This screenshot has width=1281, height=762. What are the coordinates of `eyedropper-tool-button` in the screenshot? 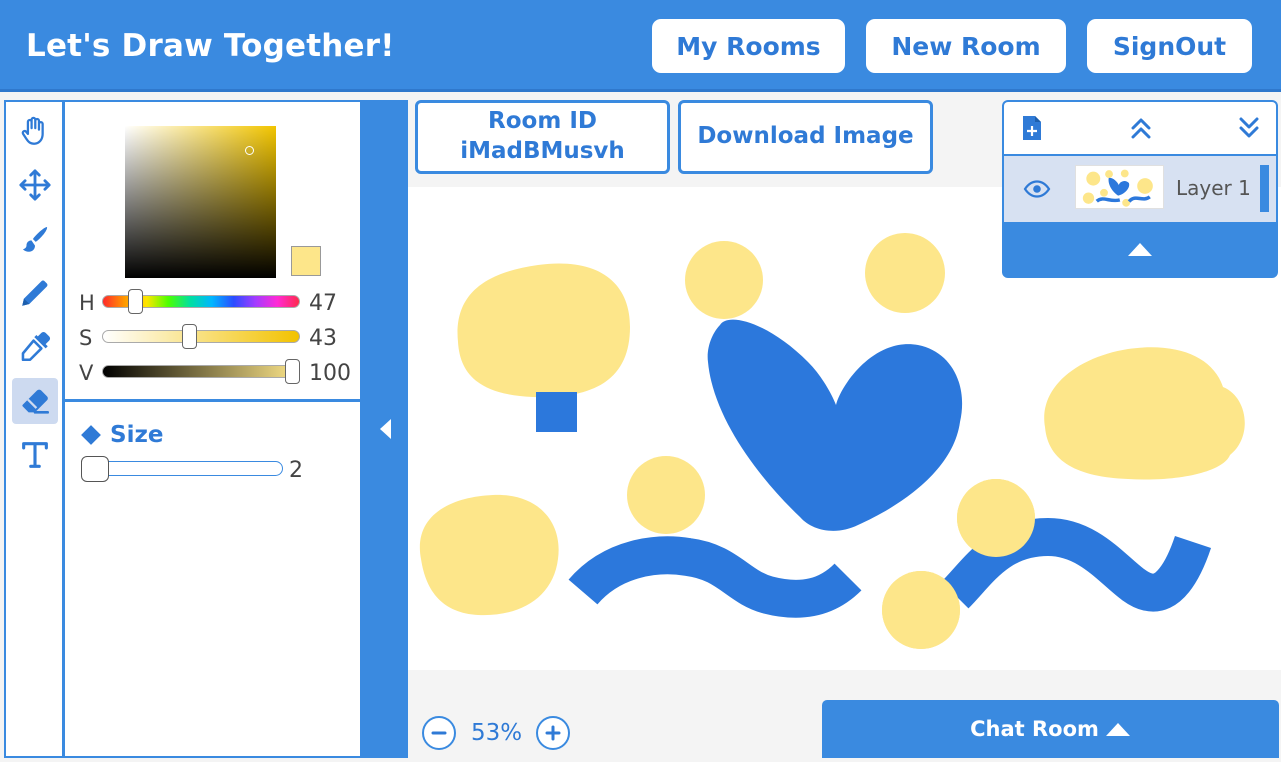 It's located at (35, 347).